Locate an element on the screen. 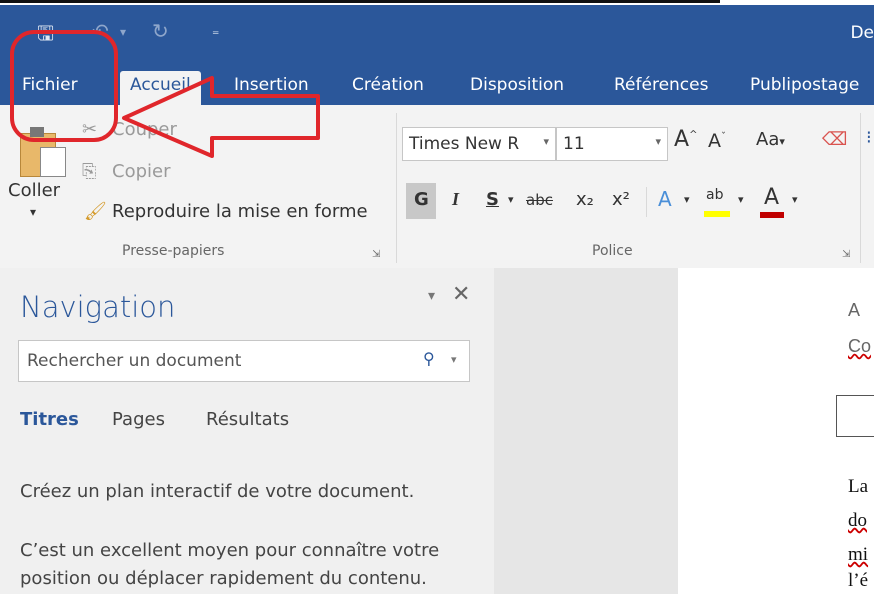 The image size is (874, 594). annotation-arrow is located at coordinates (221, 117).